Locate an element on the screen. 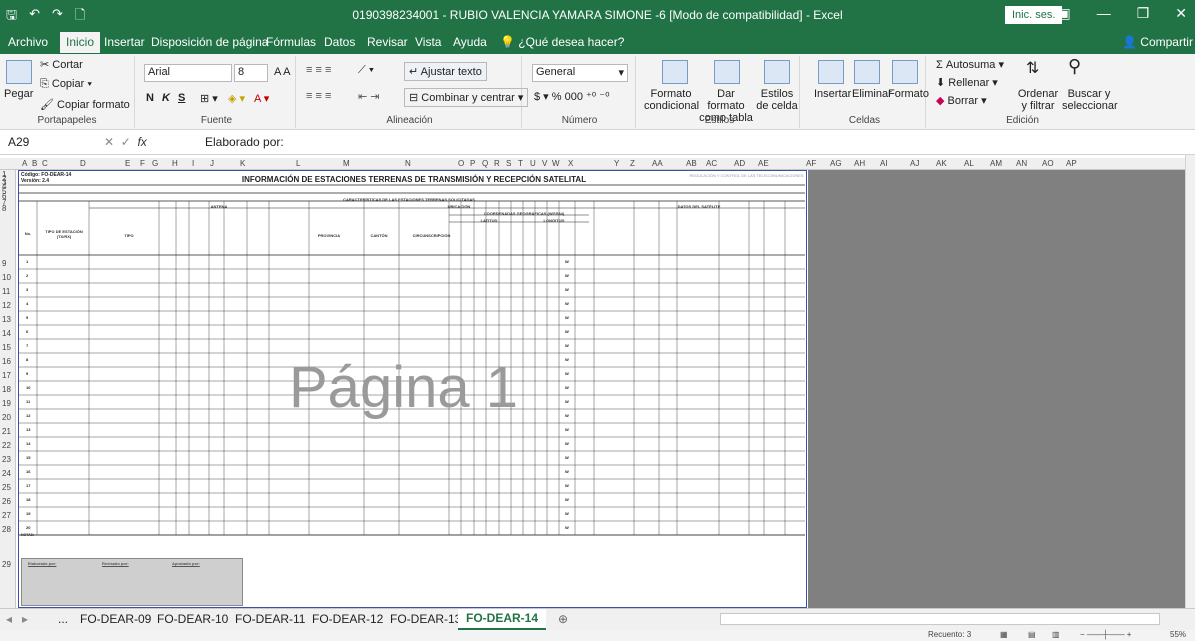 The image size is (1195, 641). column-header: M is located at coordinates (346, 163).